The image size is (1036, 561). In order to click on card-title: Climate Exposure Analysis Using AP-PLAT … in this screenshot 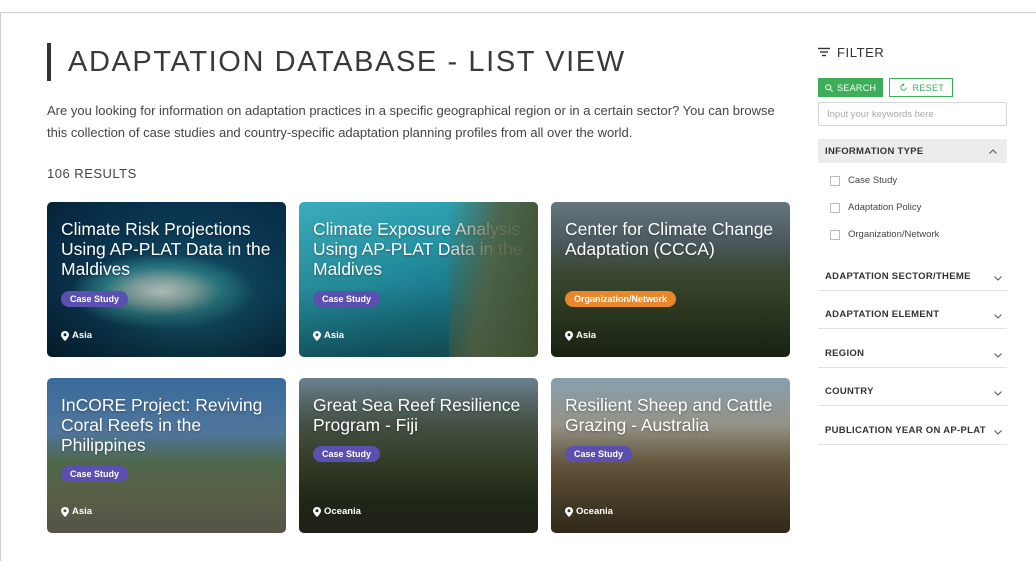, I will do `click(420, 249)`.